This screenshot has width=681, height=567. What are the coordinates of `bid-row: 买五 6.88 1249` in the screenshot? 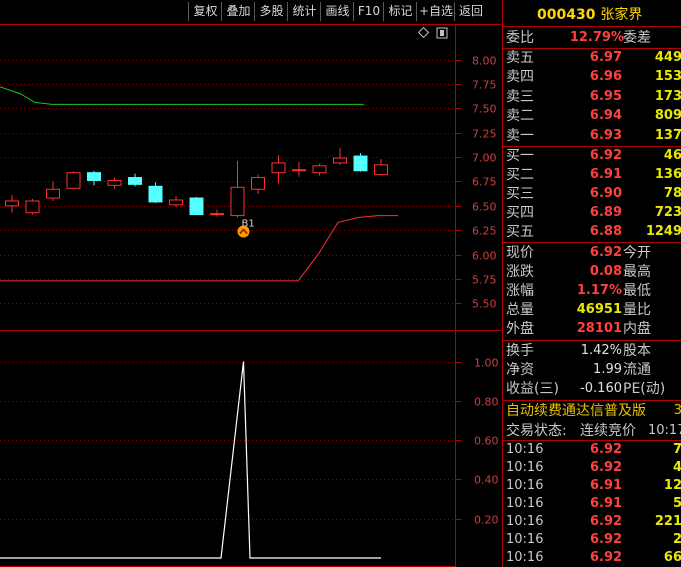 It's located at (592, 232).